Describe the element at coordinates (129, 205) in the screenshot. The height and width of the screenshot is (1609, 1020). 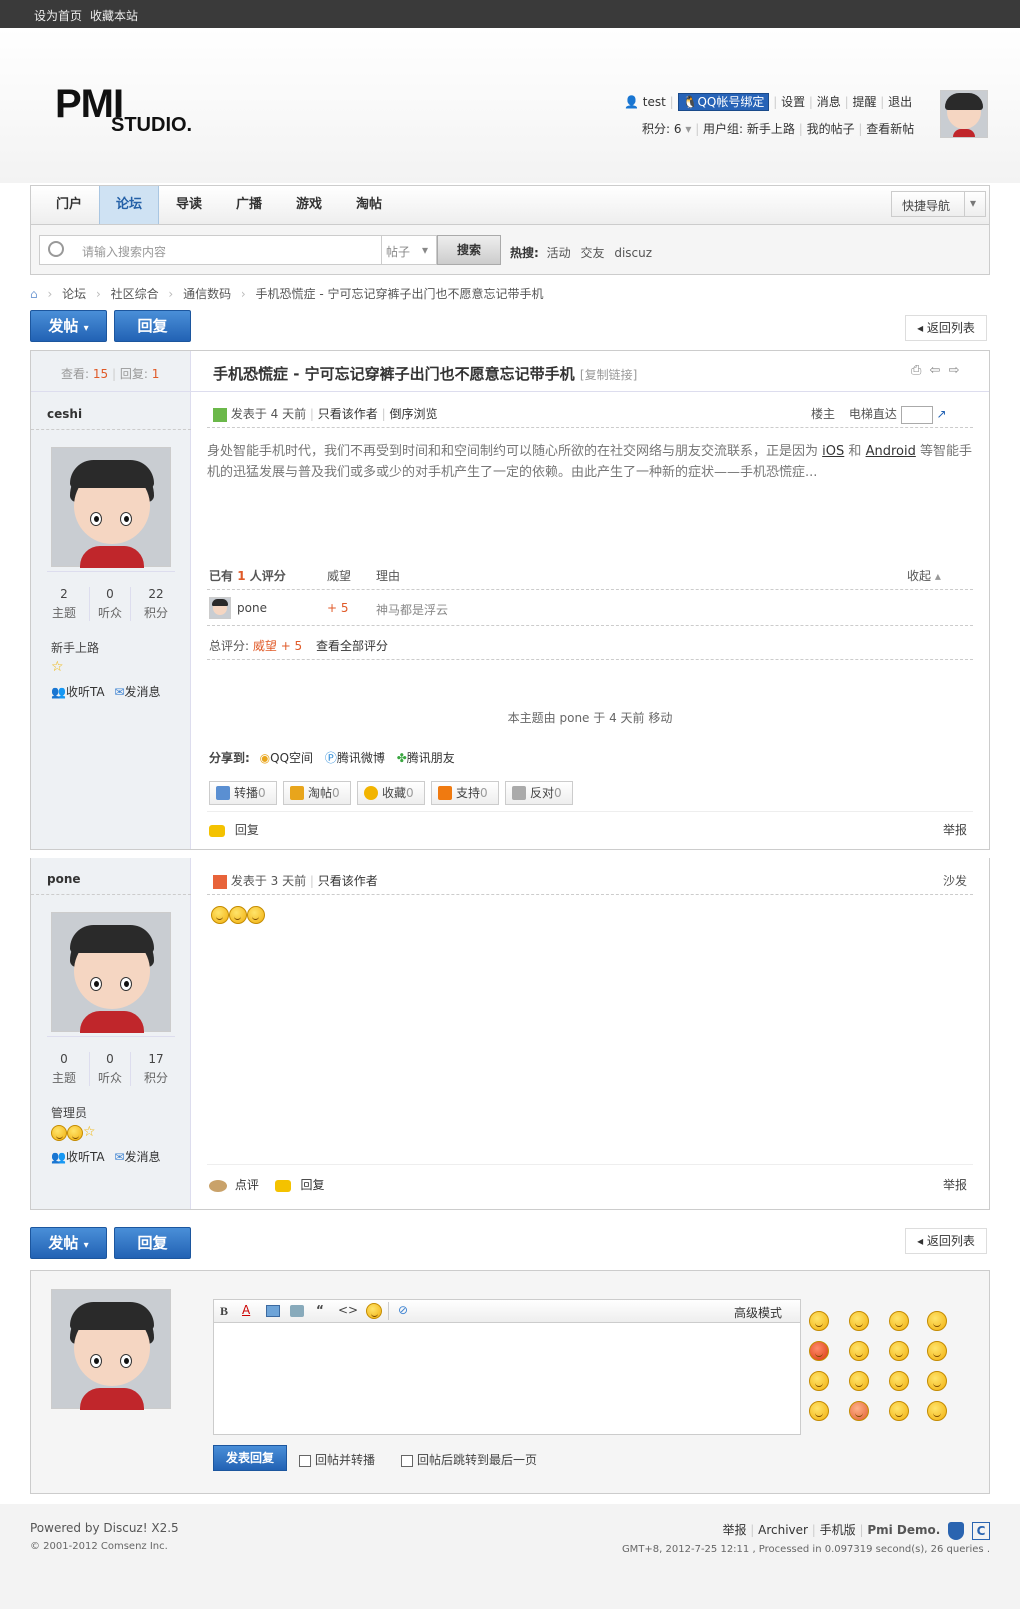
I see `nav-forum: 论坛` at that location.